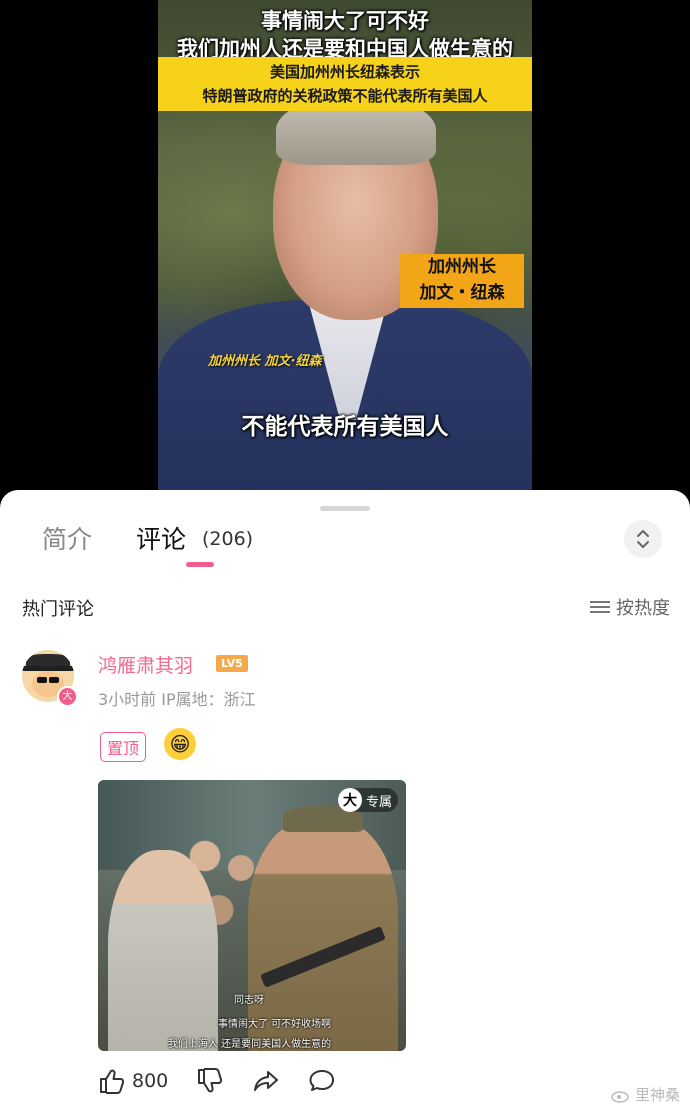 The height and width of the screenshot is (1111, 690). Describe the element at coordinates (231, 1081) in the screenshot. I see `comment-actions: 800` at that location.